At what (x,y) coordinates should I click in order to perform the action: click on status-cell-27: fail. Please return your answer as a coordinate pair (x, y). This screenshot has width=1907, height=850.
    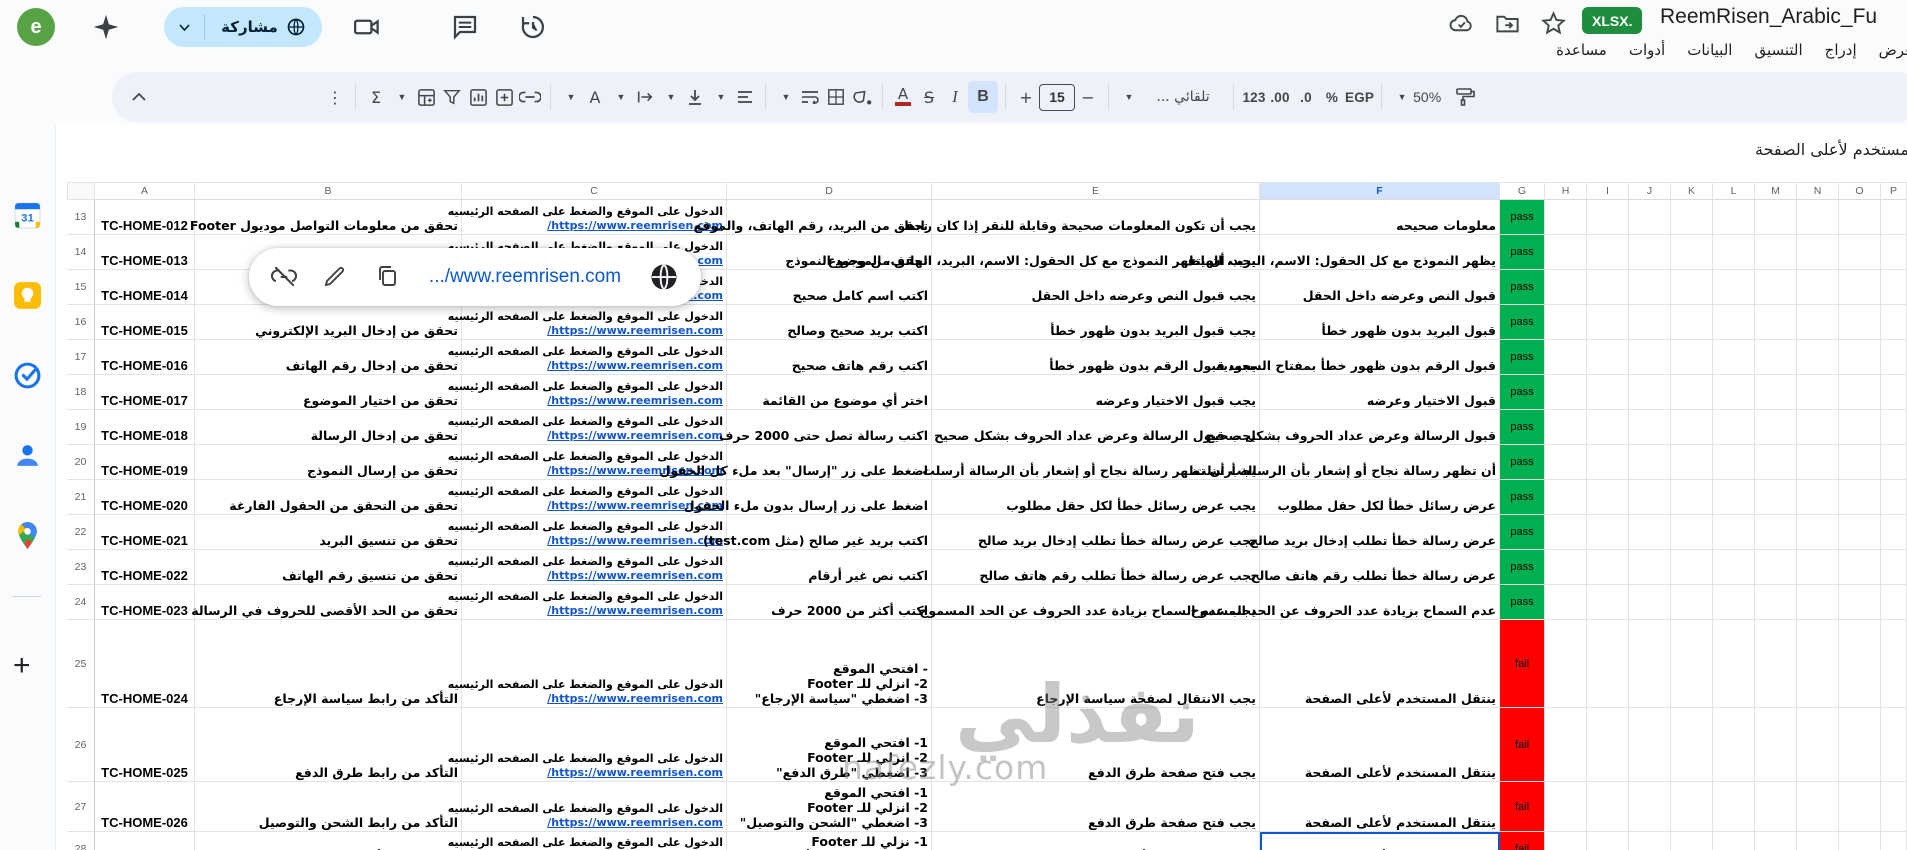
    Looking at the image, I should click on (1522, 807).